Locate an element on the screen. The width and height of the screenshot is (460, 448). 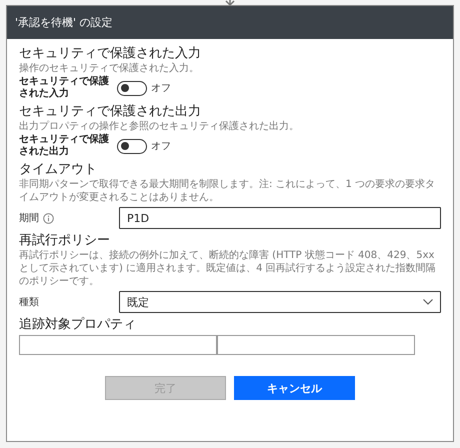
section-heading: セキュリティで保護された入力 is located at coordinates (110, 53).